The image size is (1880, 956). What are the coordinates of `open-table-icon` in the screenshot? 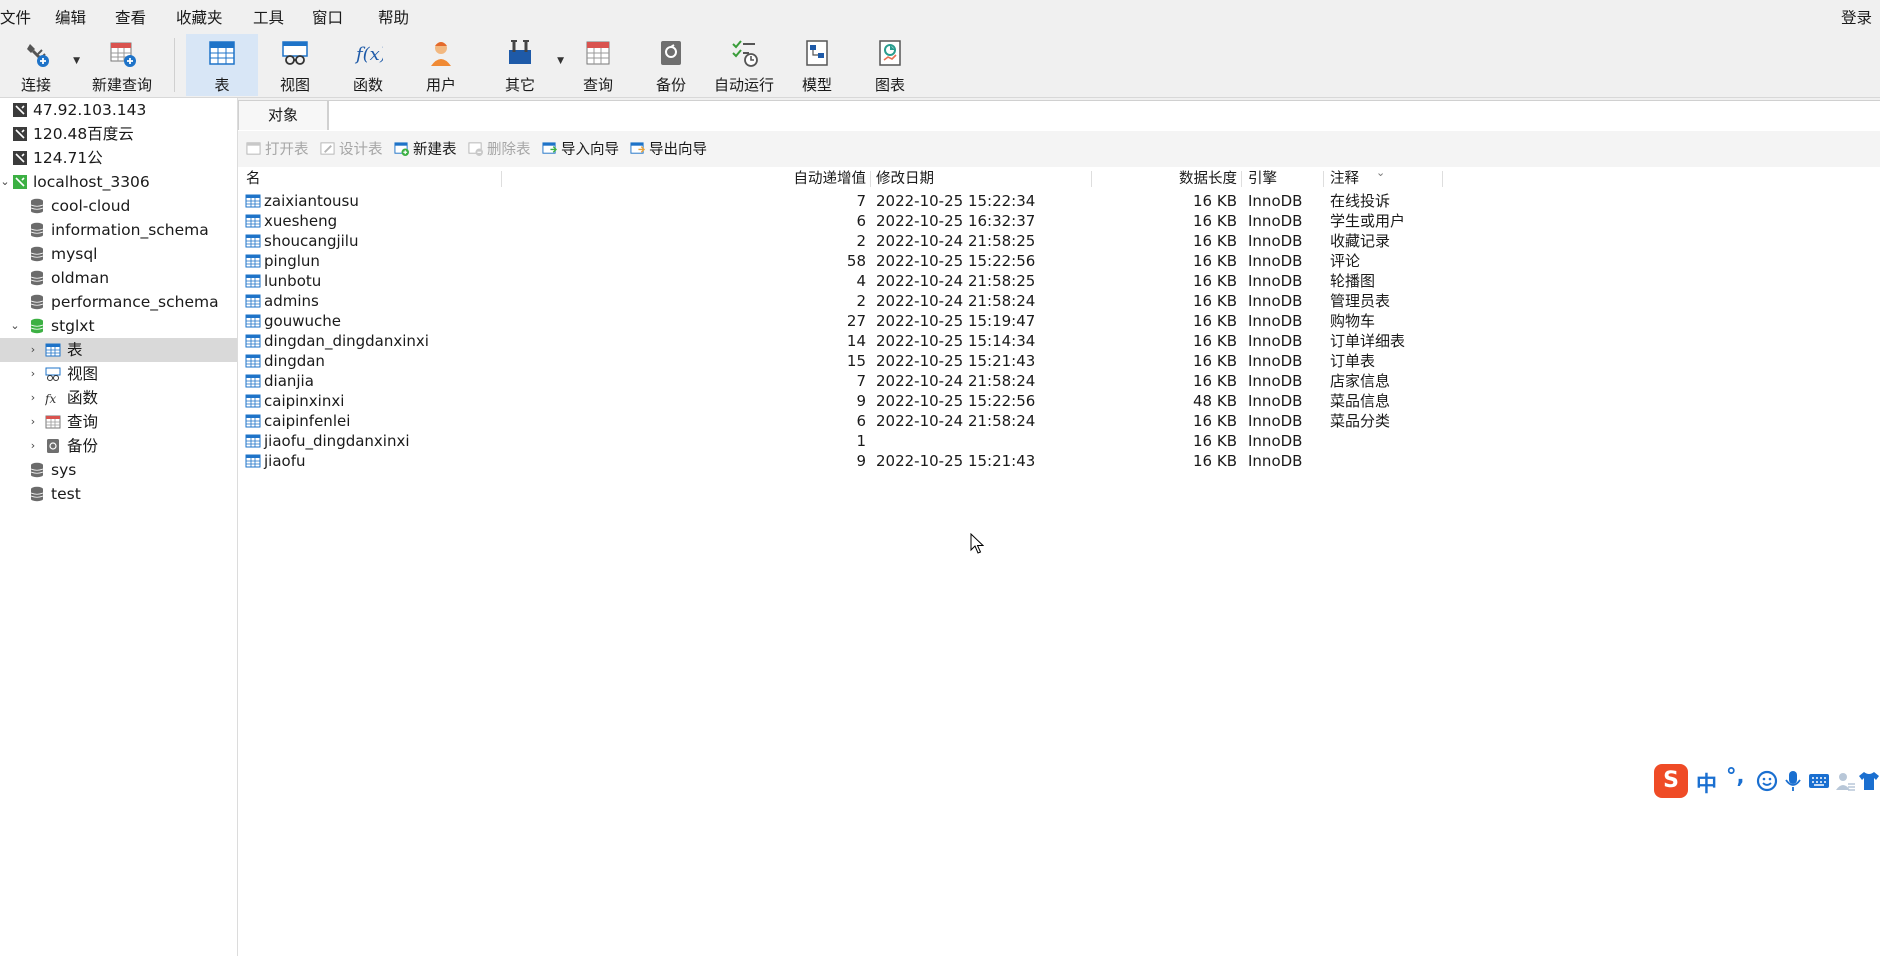 It's located at (253, 148).